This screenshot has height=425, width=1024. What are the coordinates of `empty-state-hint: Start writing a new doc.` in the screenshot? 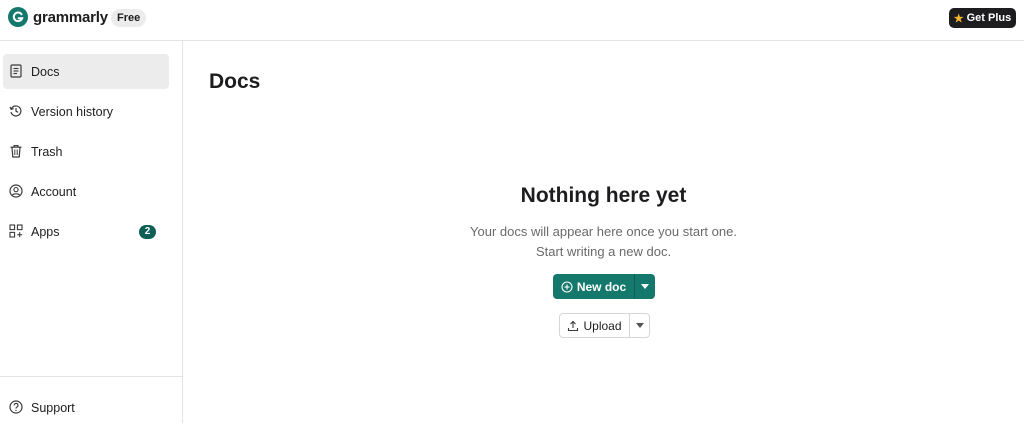 It's located at (603, 251).